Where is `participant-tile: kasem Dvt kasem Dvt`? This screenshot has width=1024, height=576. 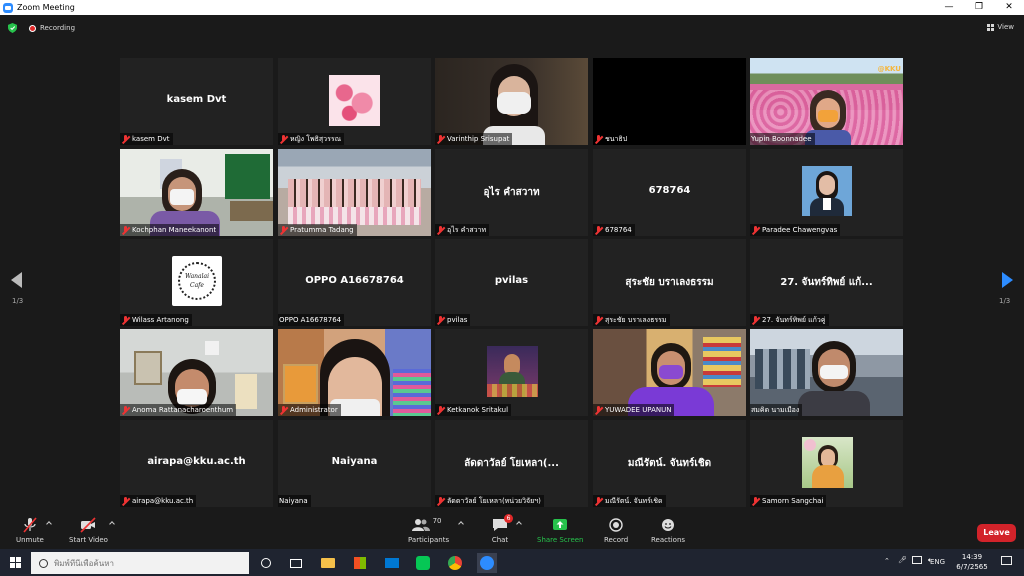 participant-tile: kasem Dvt kasem Dvt is located at coordinates (196, 101).